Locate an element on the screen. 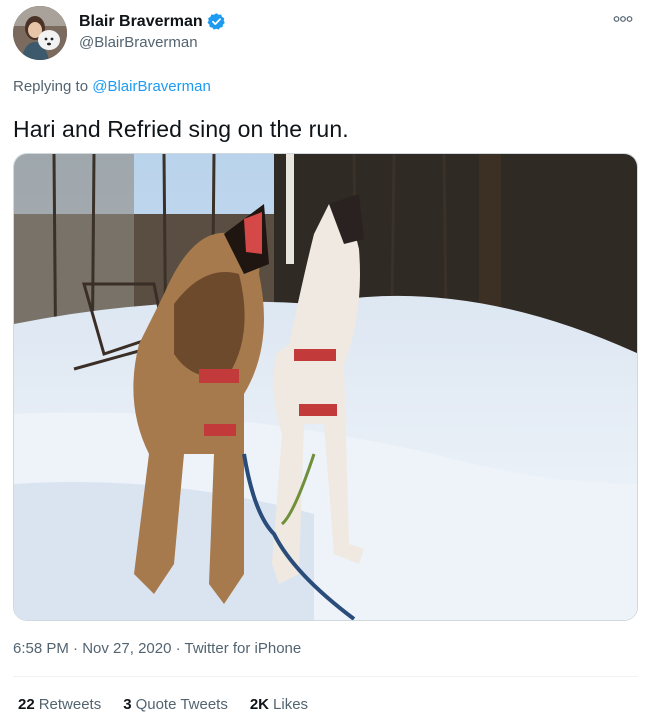 This screenshot has height=724, width=647. avatar is located at coordinates (40, 33).